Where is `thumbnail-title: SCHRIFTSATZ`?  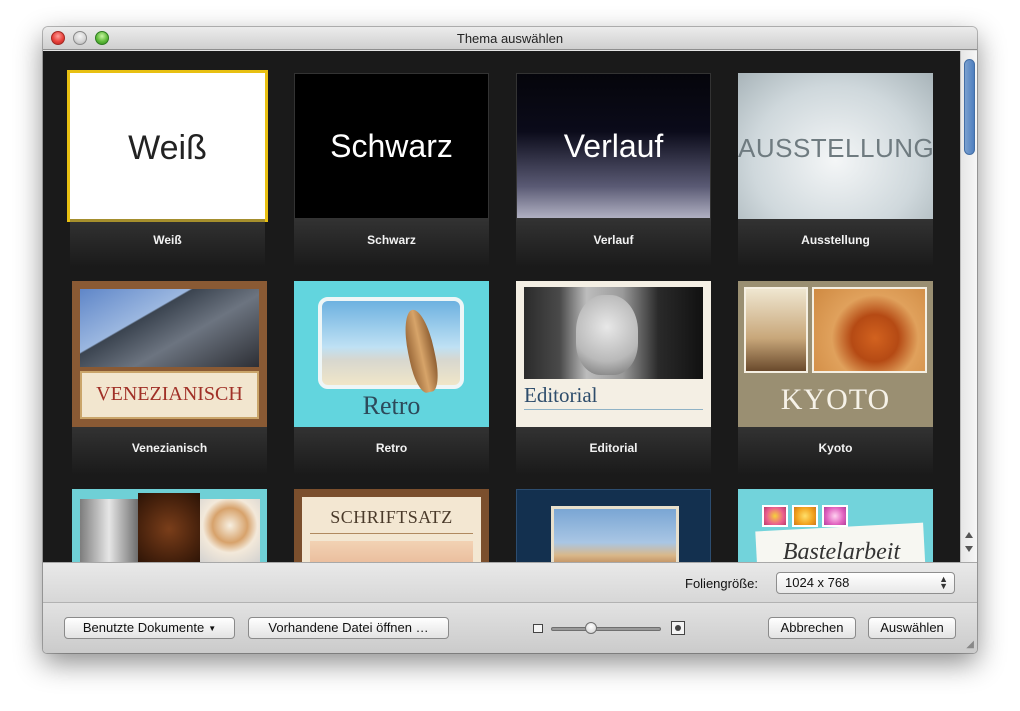
thumbnail-title: SCHRIFTSATZ is located at coordinates (391, 517).